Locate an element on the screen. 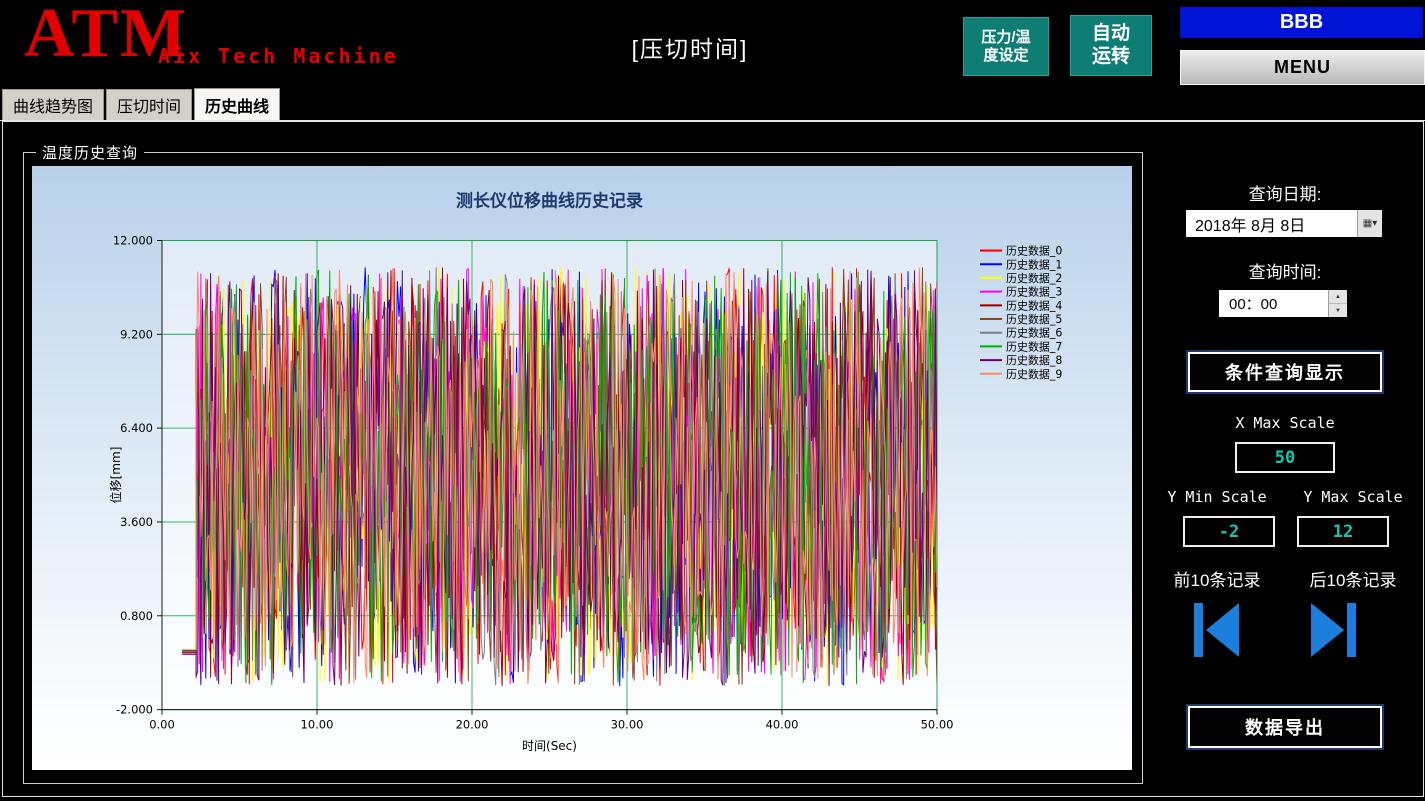 The image size is (1425, 801). groupbox-title: 温度历史查询 is located at coordinates (90, 152).